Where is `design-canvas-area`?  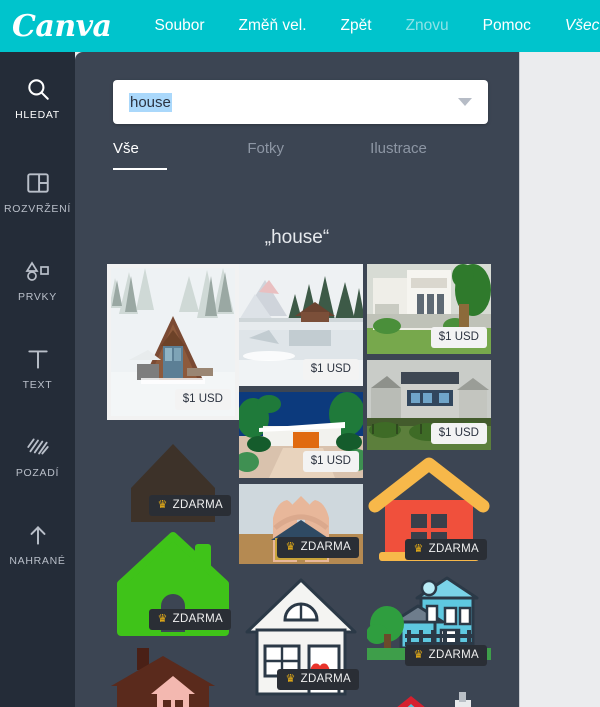 design-canvas-area is located at coordinates (559, 379).